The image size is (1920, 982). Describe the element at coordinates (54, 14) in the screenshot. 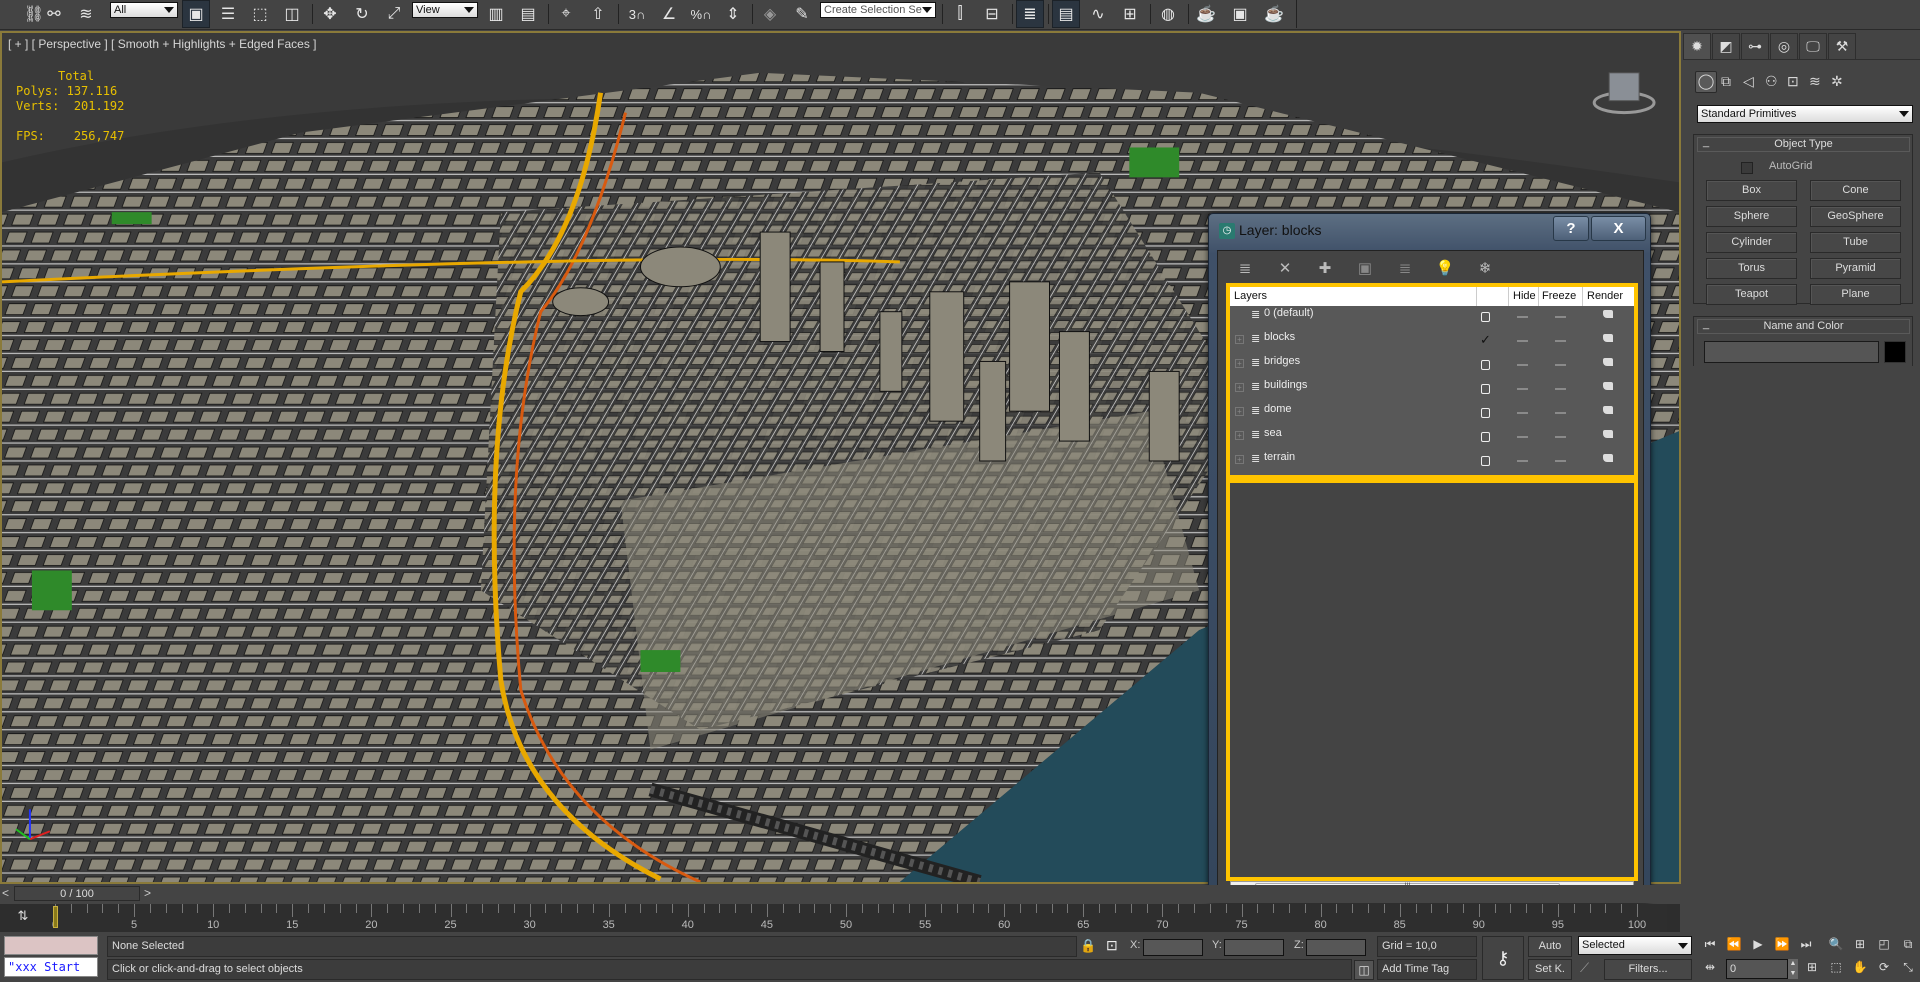

I see `unlink-icon: ⚯` at that location.